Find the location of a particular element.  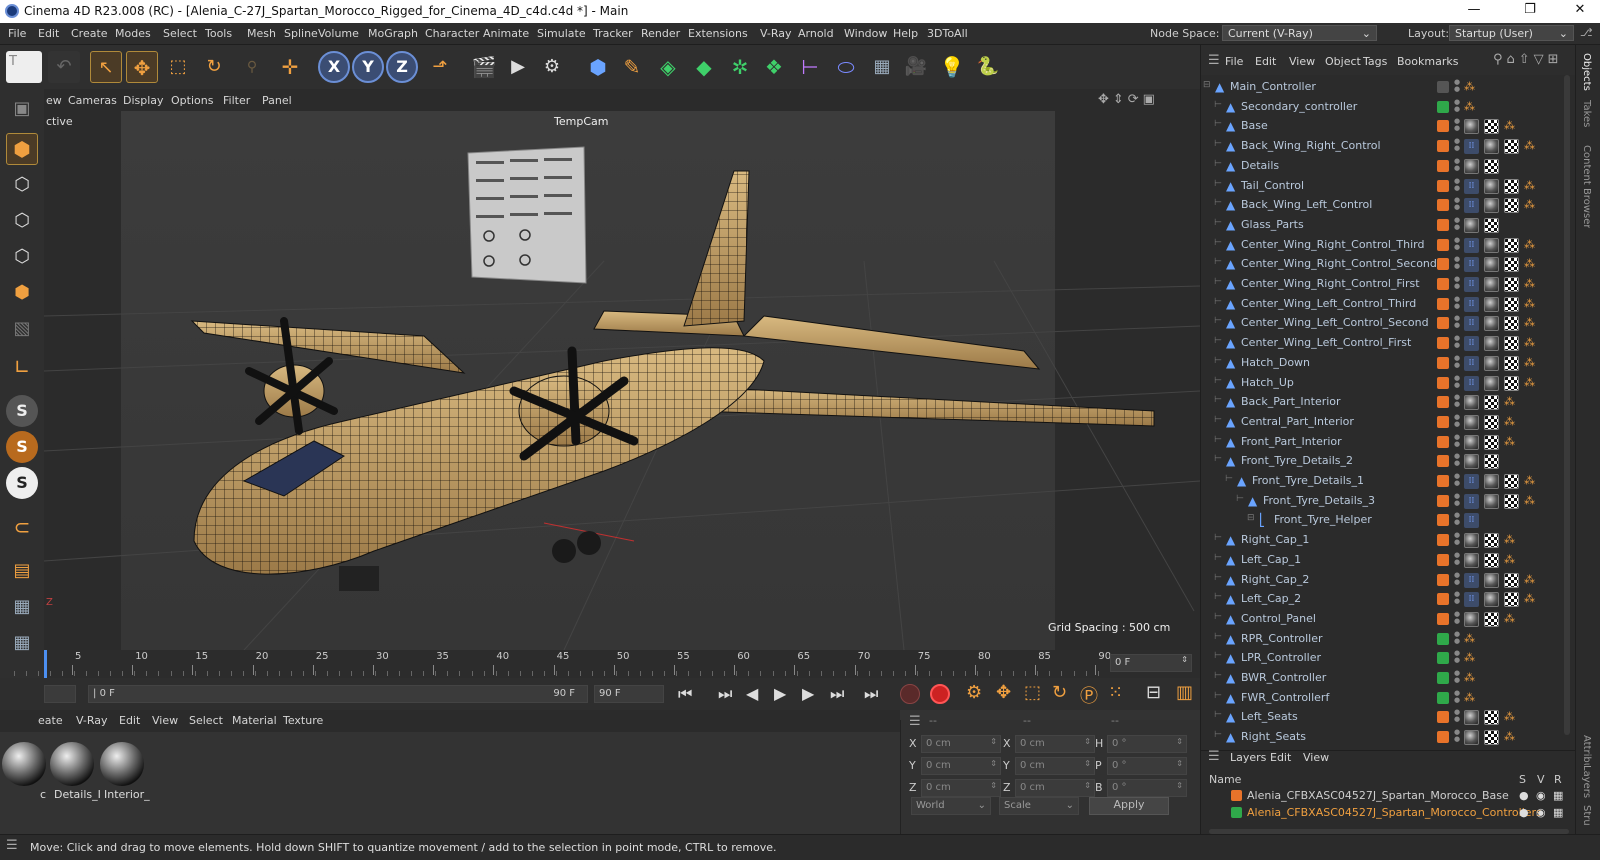

scale-tool-icon: ⬚ is located at coordinates (178, 67).